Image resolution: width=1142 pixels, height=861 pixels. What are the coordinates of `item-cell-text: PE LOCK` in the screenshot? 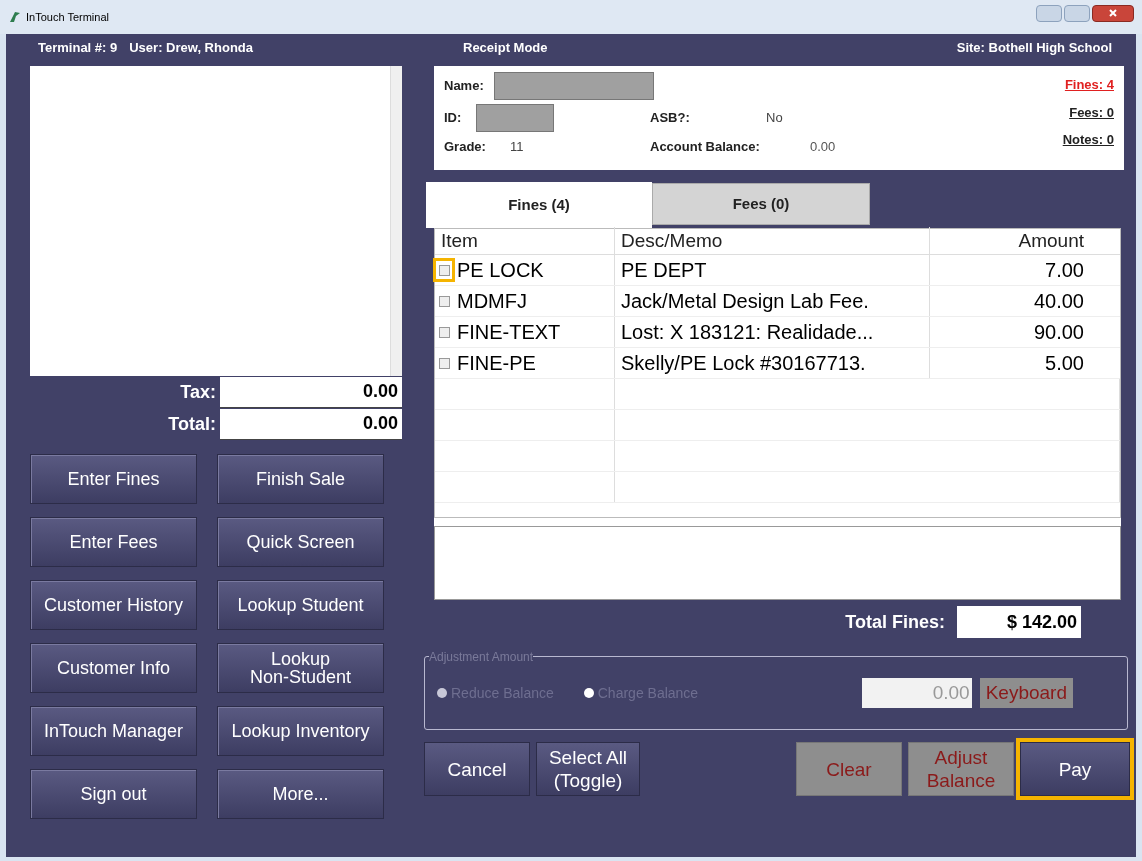 It's located at (500, 270).